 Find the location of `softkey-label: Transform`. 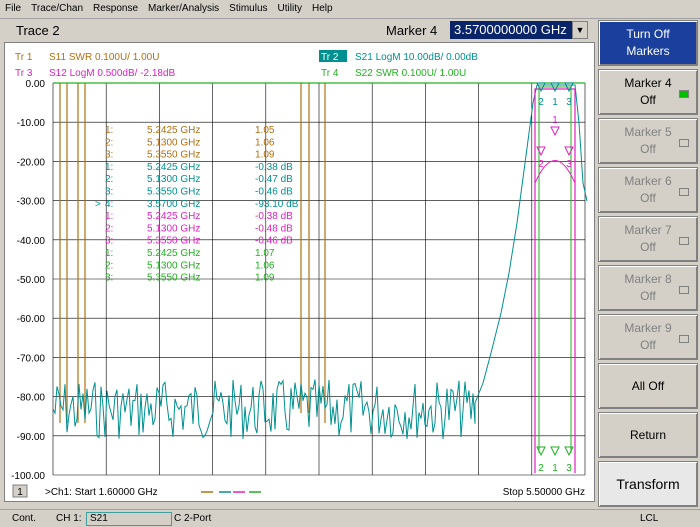

softkey-label: Transform is located at coordinates (648, 483).